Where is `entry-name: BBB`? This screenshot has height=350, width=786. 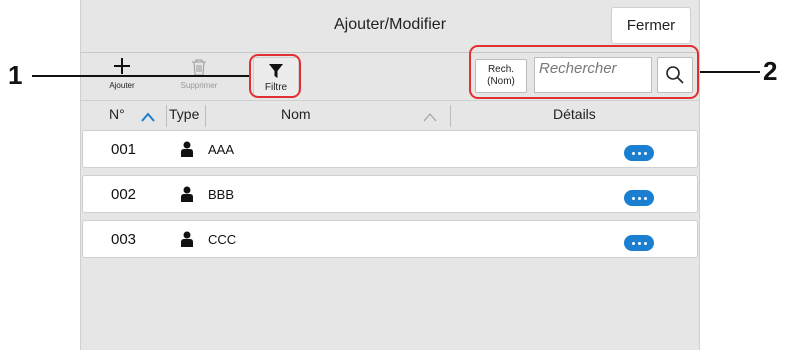
entry-name: BBB is located at coordinates (221, 194).